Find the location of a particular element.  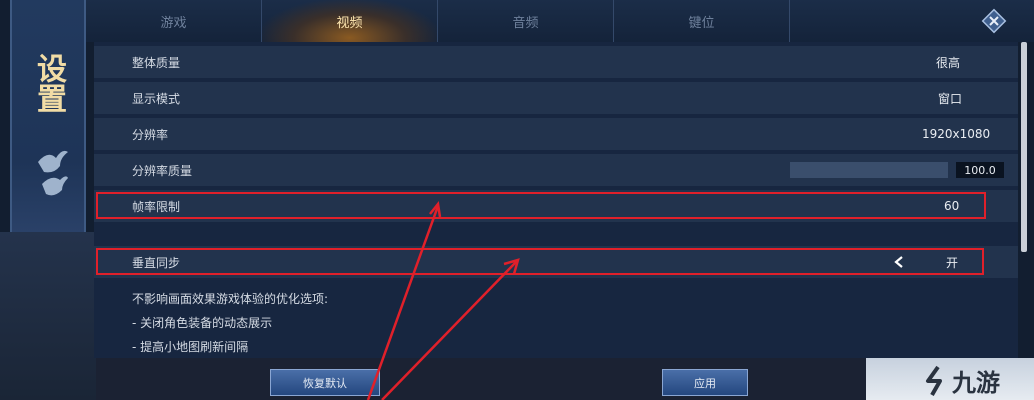

resolution-quality-value: 100.0 is located at coordinates (980, 170).